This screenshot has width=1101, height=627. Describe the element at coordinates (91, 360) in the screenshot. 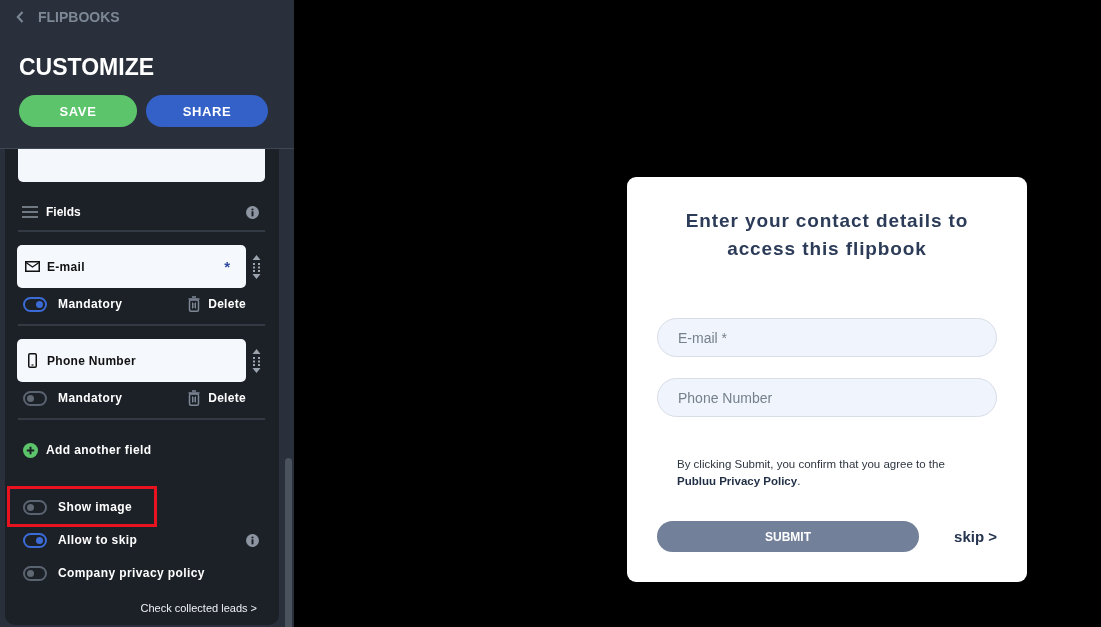

I see `field-label: Phone Number` at that location.